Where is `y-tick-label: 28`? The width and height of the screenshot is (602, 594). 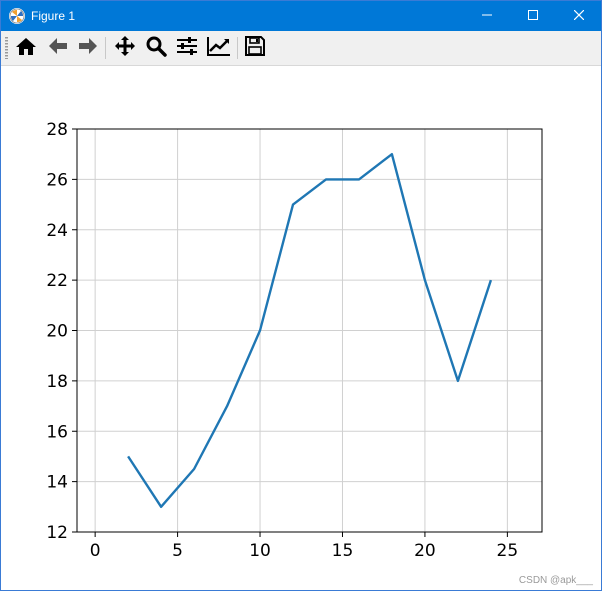
y-tick-label: 28 is located at coordinates (57, 130).